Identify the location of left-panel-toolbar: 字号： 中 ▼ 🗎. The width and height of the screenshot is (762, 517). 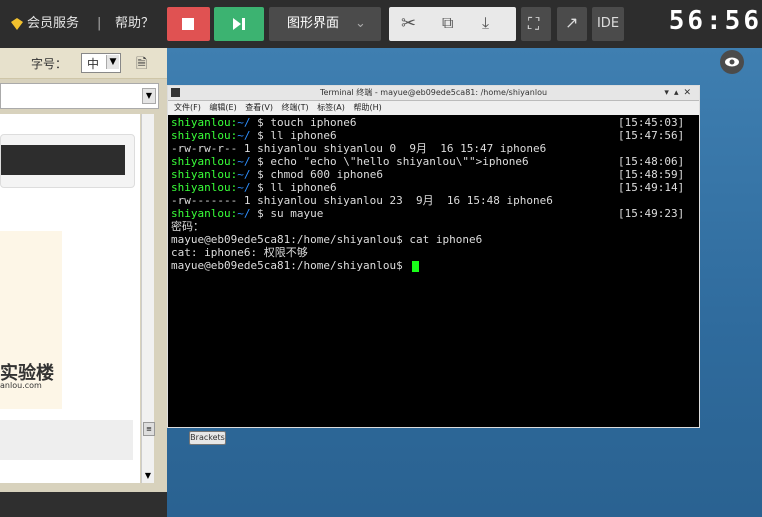
(83, 63).